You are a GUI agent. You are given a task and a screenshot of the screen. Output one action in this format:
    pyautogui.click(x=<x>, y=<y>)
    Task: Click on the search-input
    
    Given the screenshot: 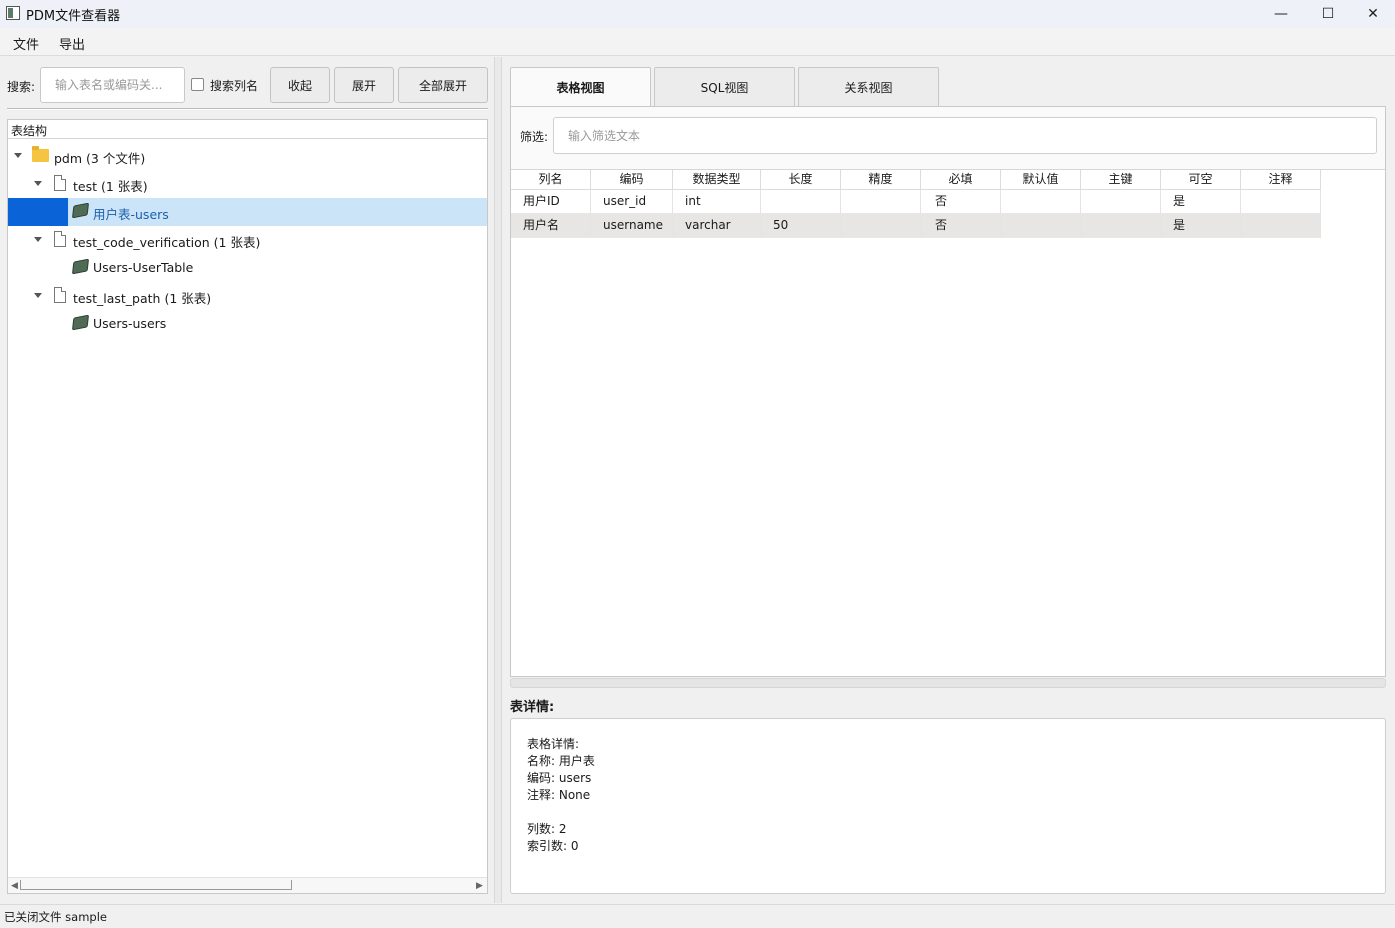 What is the action you would take?
    pyautogui.click(x=112, y=85)
    